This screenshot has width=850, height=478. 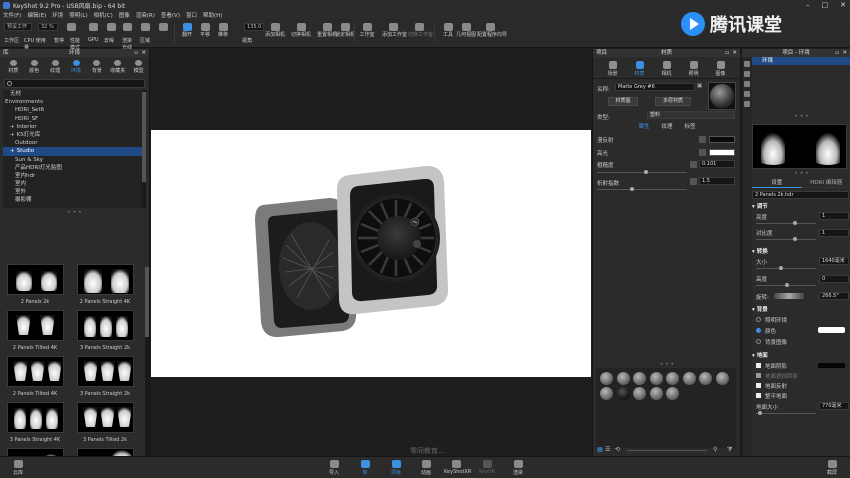 What do you see at coordinates (34, 67) in the screenshot?
I see `tab-colors: 颜色` at bounding box center [34, 67].